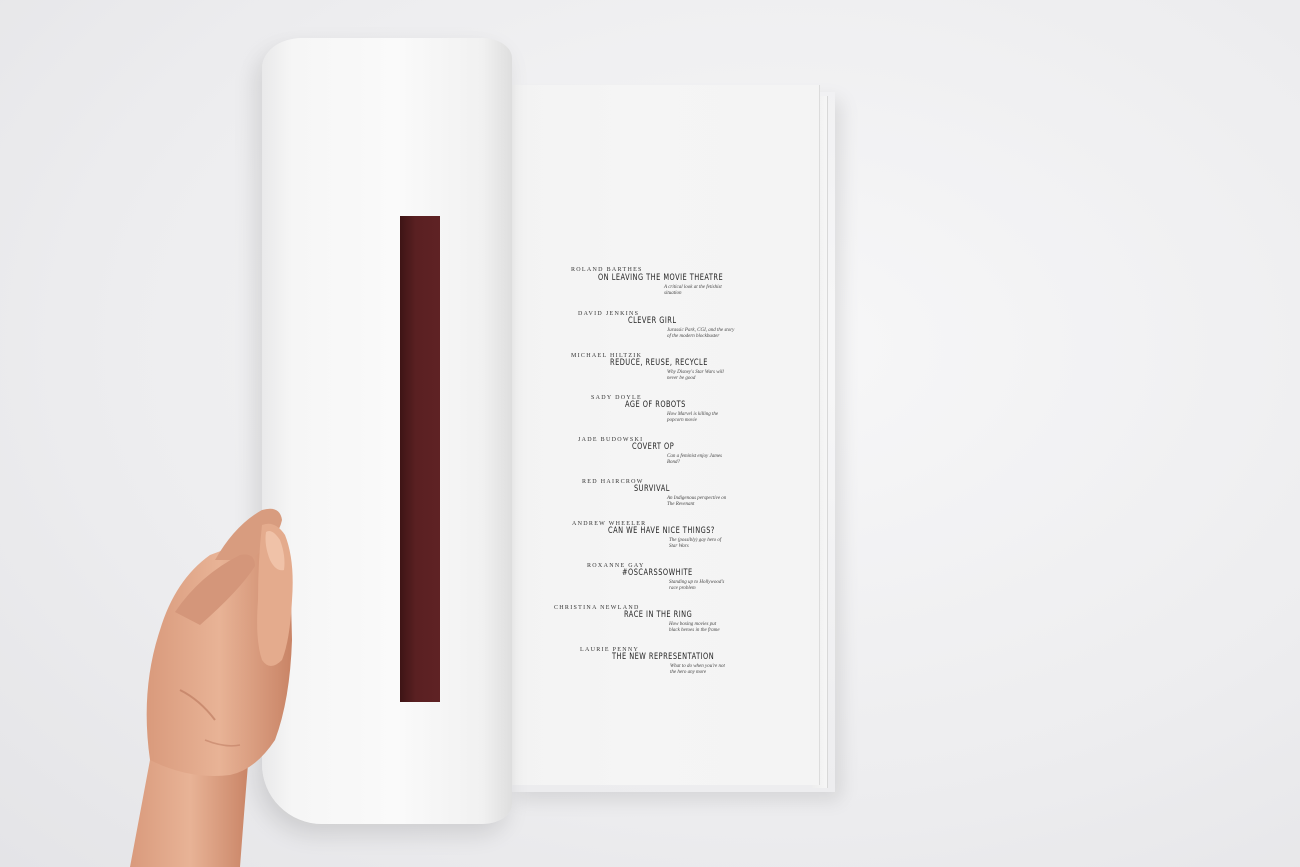  What do you see at coordinates (653, 447) in the screenshot?
I see `toc-title: Covert Op` at bounding box center [653, 447].